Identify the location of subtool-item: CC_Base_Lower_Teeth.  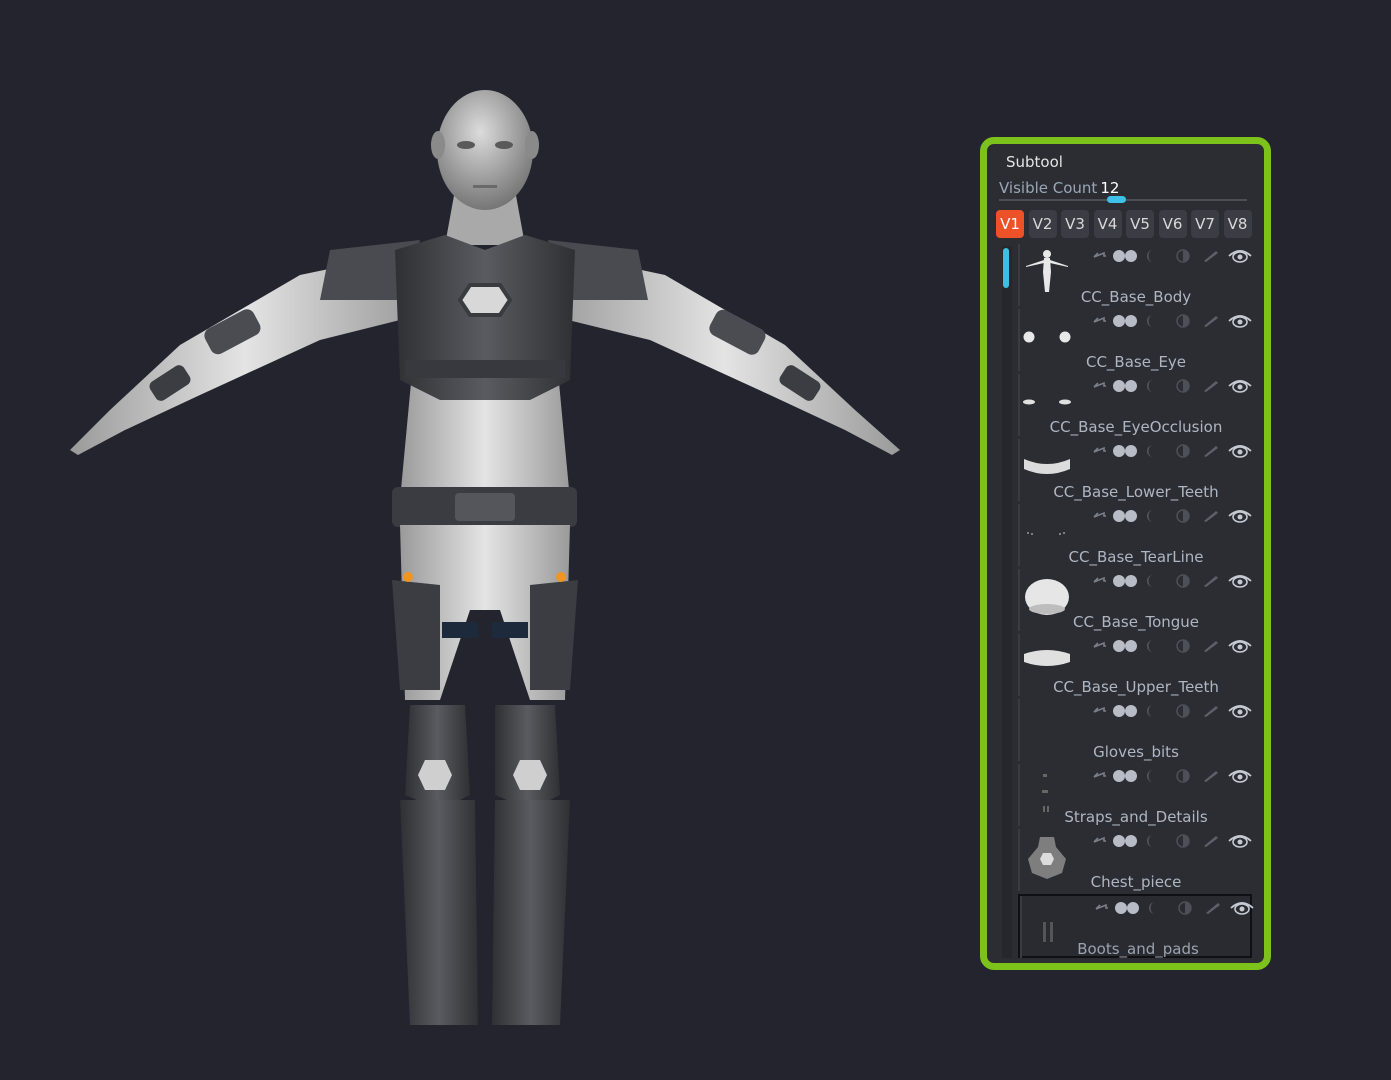
(1135, 470).